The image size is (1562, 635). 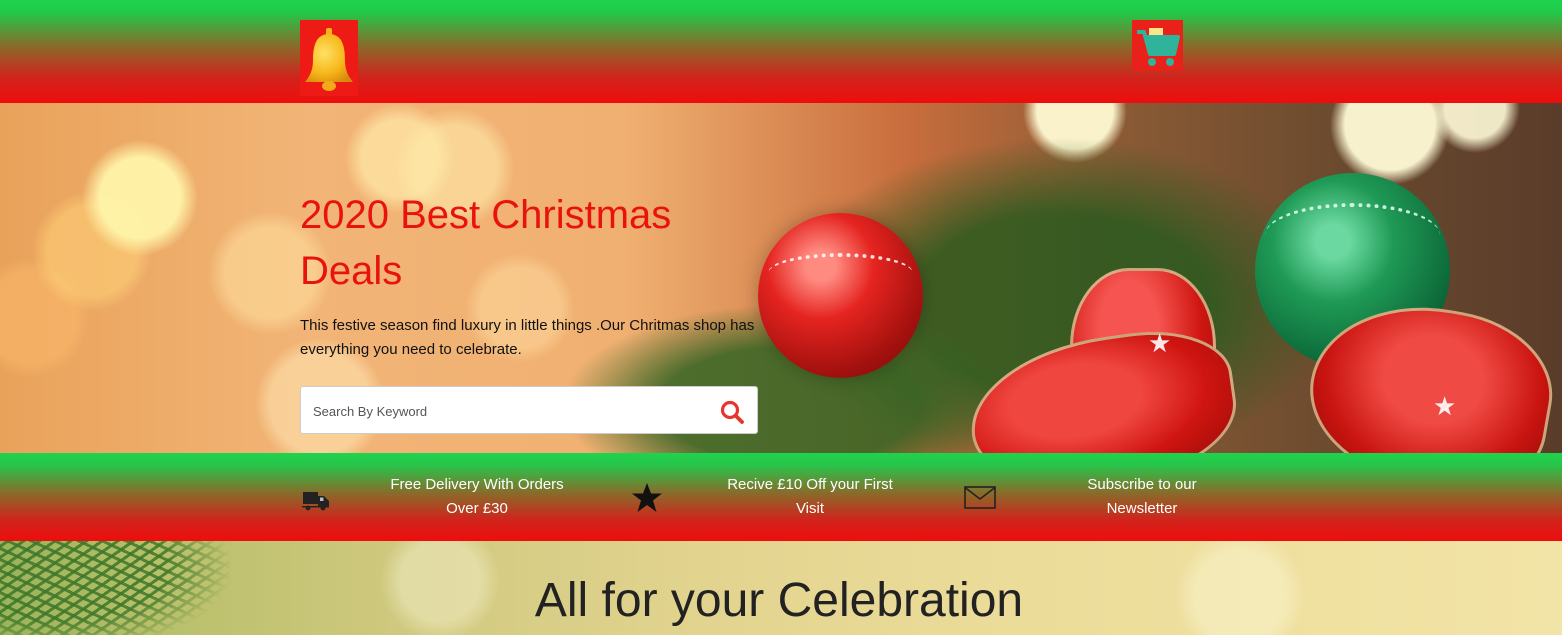 What do you see at coordinates (1142, 497) in the screenshot?
I see `feature-newsletter-text: Subscribe to our Newsletter` at bounding box center [1142, 497].